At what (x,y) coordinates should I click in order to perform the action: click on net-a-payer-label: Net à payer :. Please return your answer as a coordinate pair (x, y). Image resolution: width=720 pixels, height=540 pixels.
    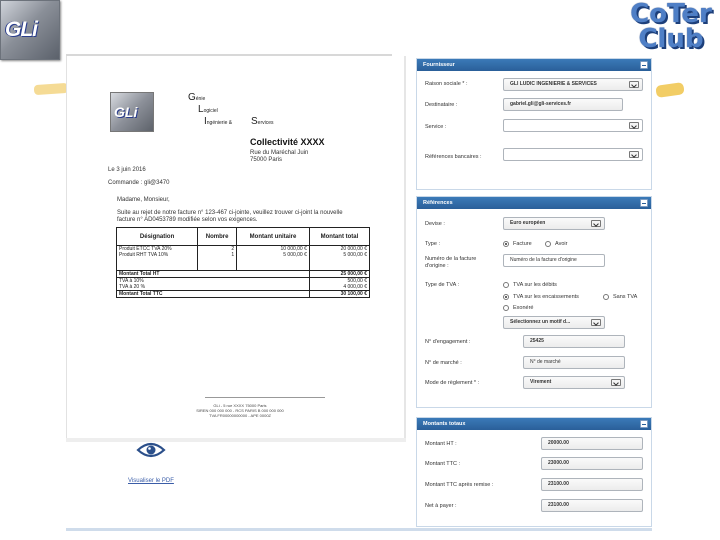
    Looking at the image, I should click on (441, 506).